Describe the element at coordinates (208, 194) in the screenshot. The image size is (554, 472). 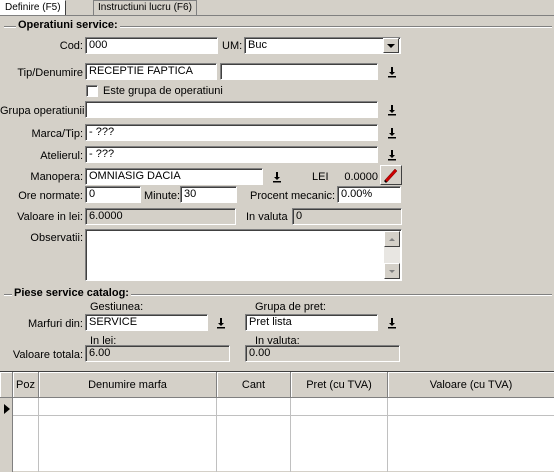
I see `minute-field: 30` at that location.